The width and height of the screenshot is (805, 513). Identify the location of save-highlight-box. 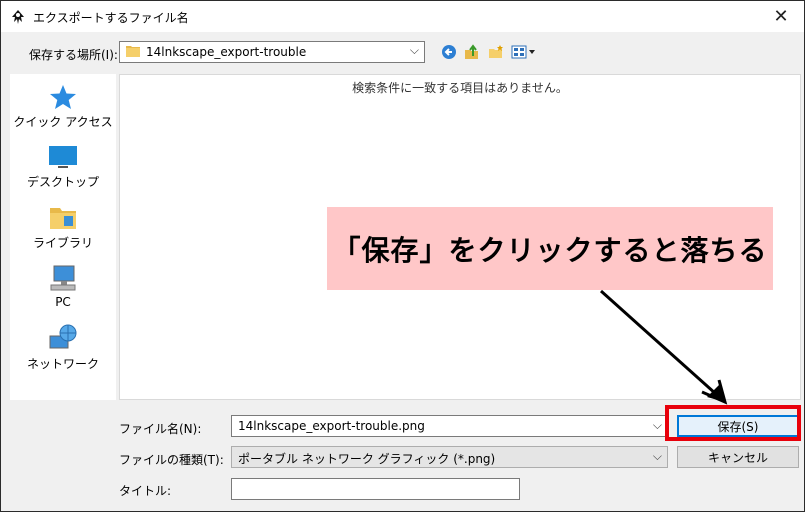
(733, 423).